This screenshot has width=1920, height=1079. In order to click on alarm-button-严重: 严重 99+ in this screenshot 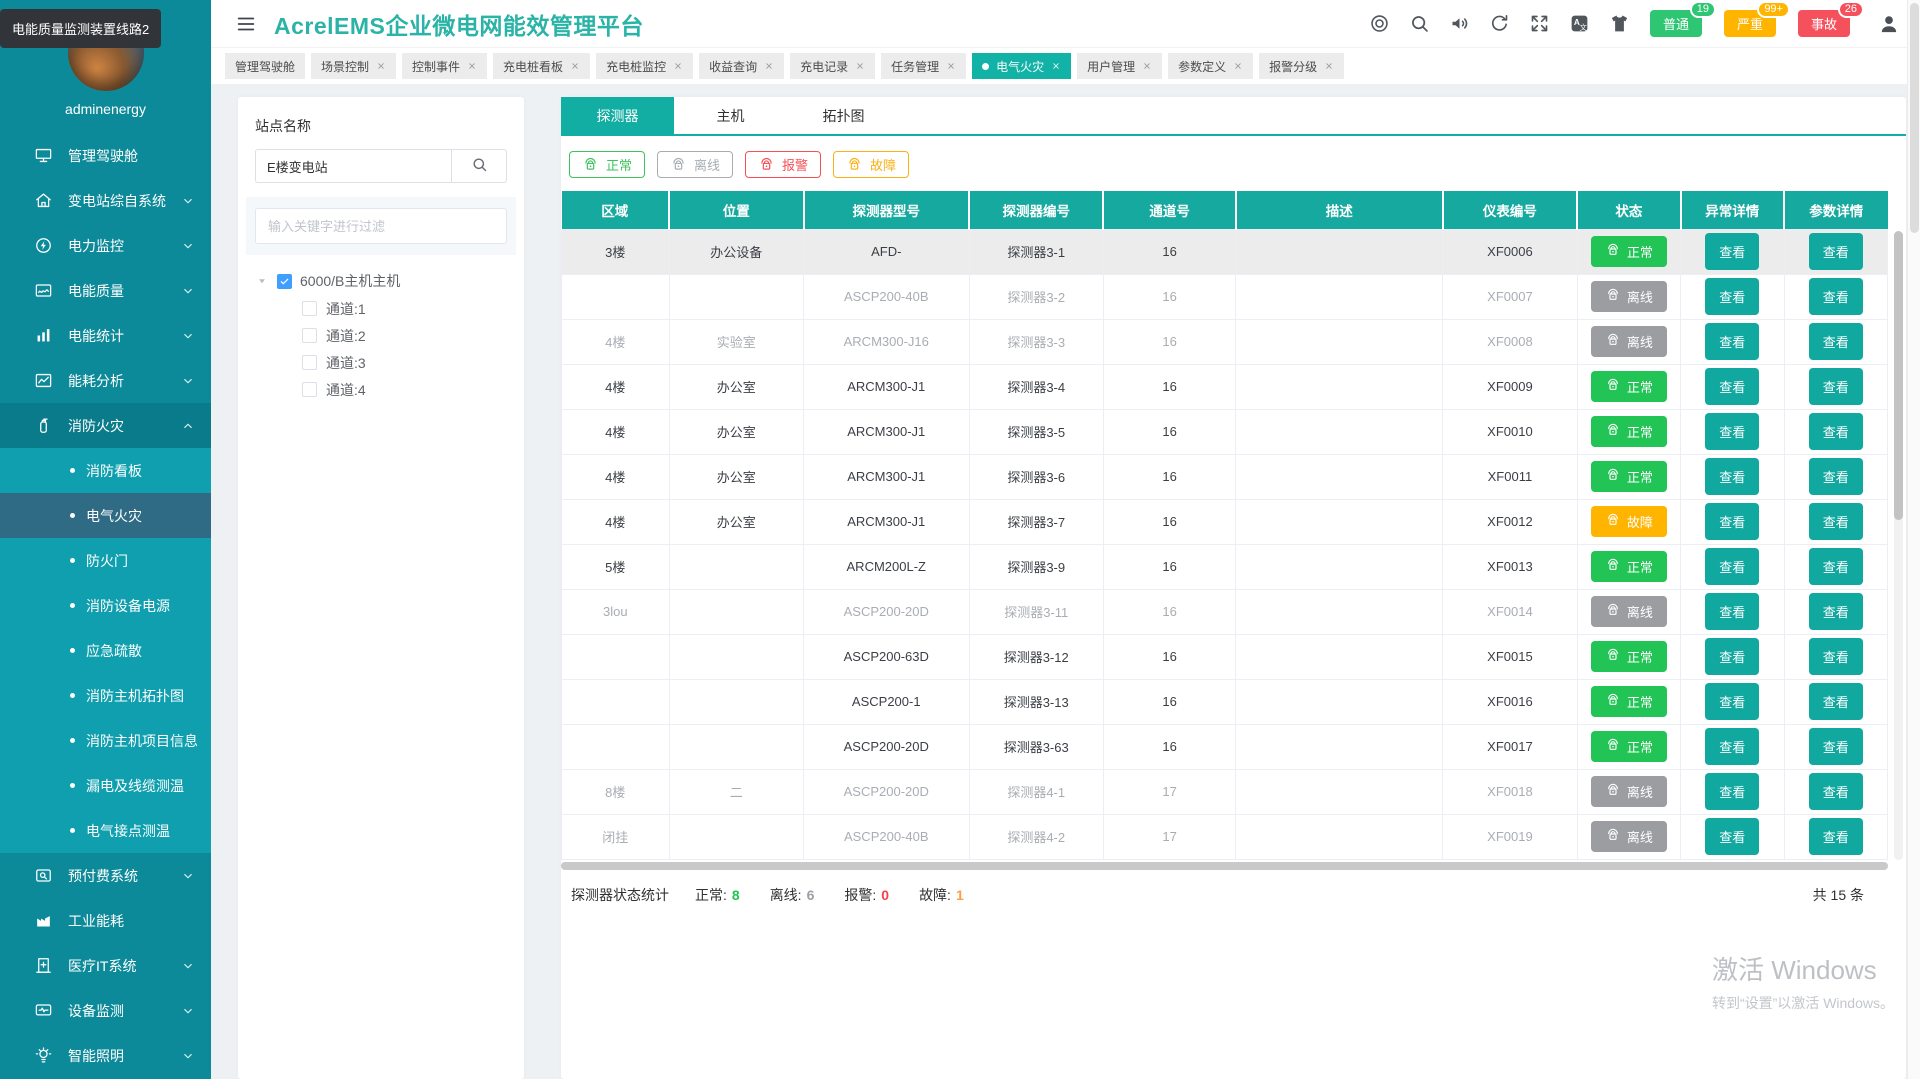, I will do `click(1756, 19)`.